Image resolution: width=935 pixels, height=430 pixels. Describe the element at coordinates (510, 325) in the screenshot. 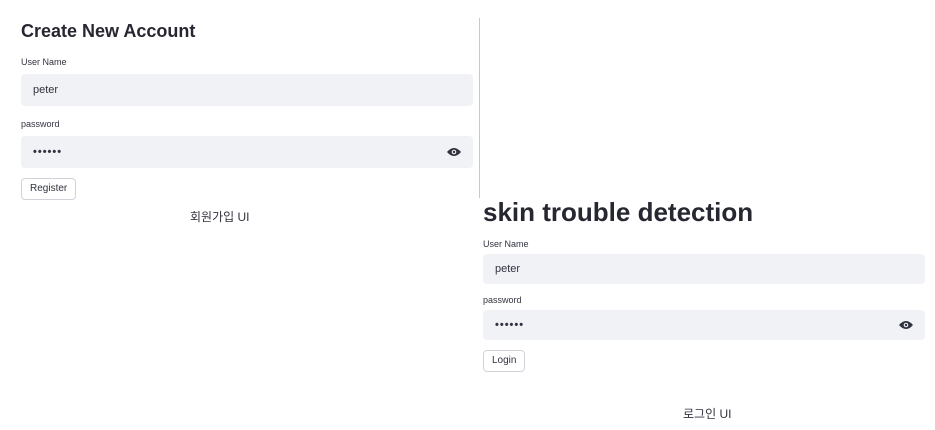

I see `login-password-value: ••••••` at that location.